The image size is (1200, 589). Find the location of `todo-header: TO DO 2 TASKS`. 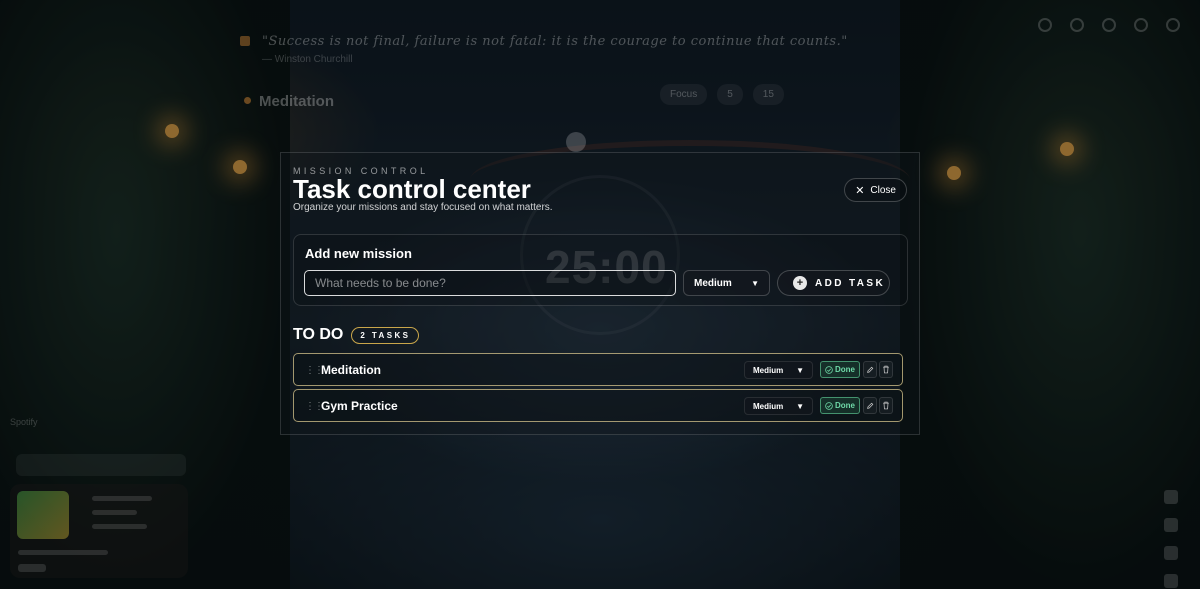

todo-header: TO DO 2 TASKS is located at coordinates (356, 335).